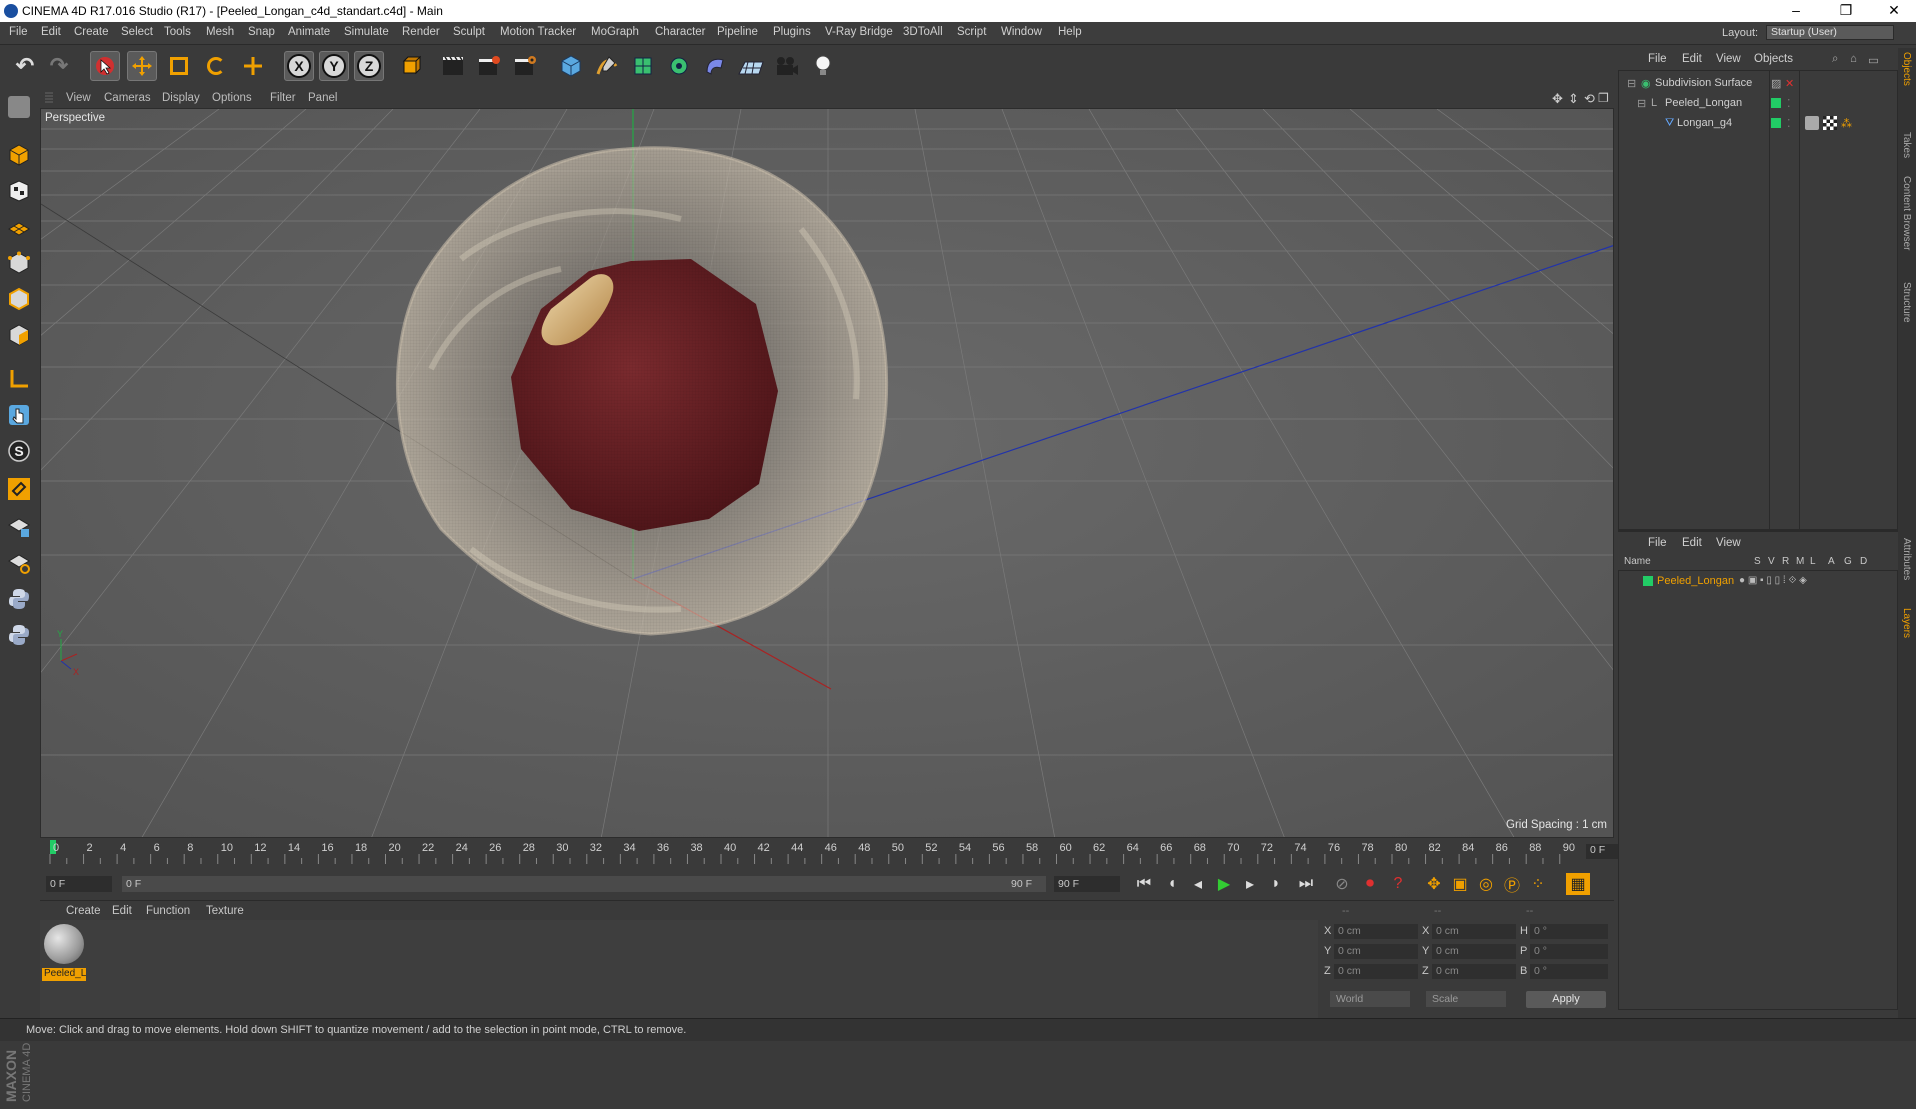 The height and width of the screenshot is (1109, 1916). Describe the element at coordinates (607, 66) in the screenshot. I see `spline-pen-icon` at that location.